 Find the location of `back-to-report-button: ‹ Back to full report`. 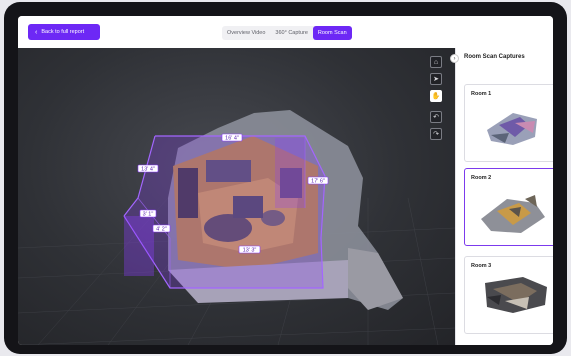

back-to-report-button: ‹ Back to full report is located at coordinates (64, 32).